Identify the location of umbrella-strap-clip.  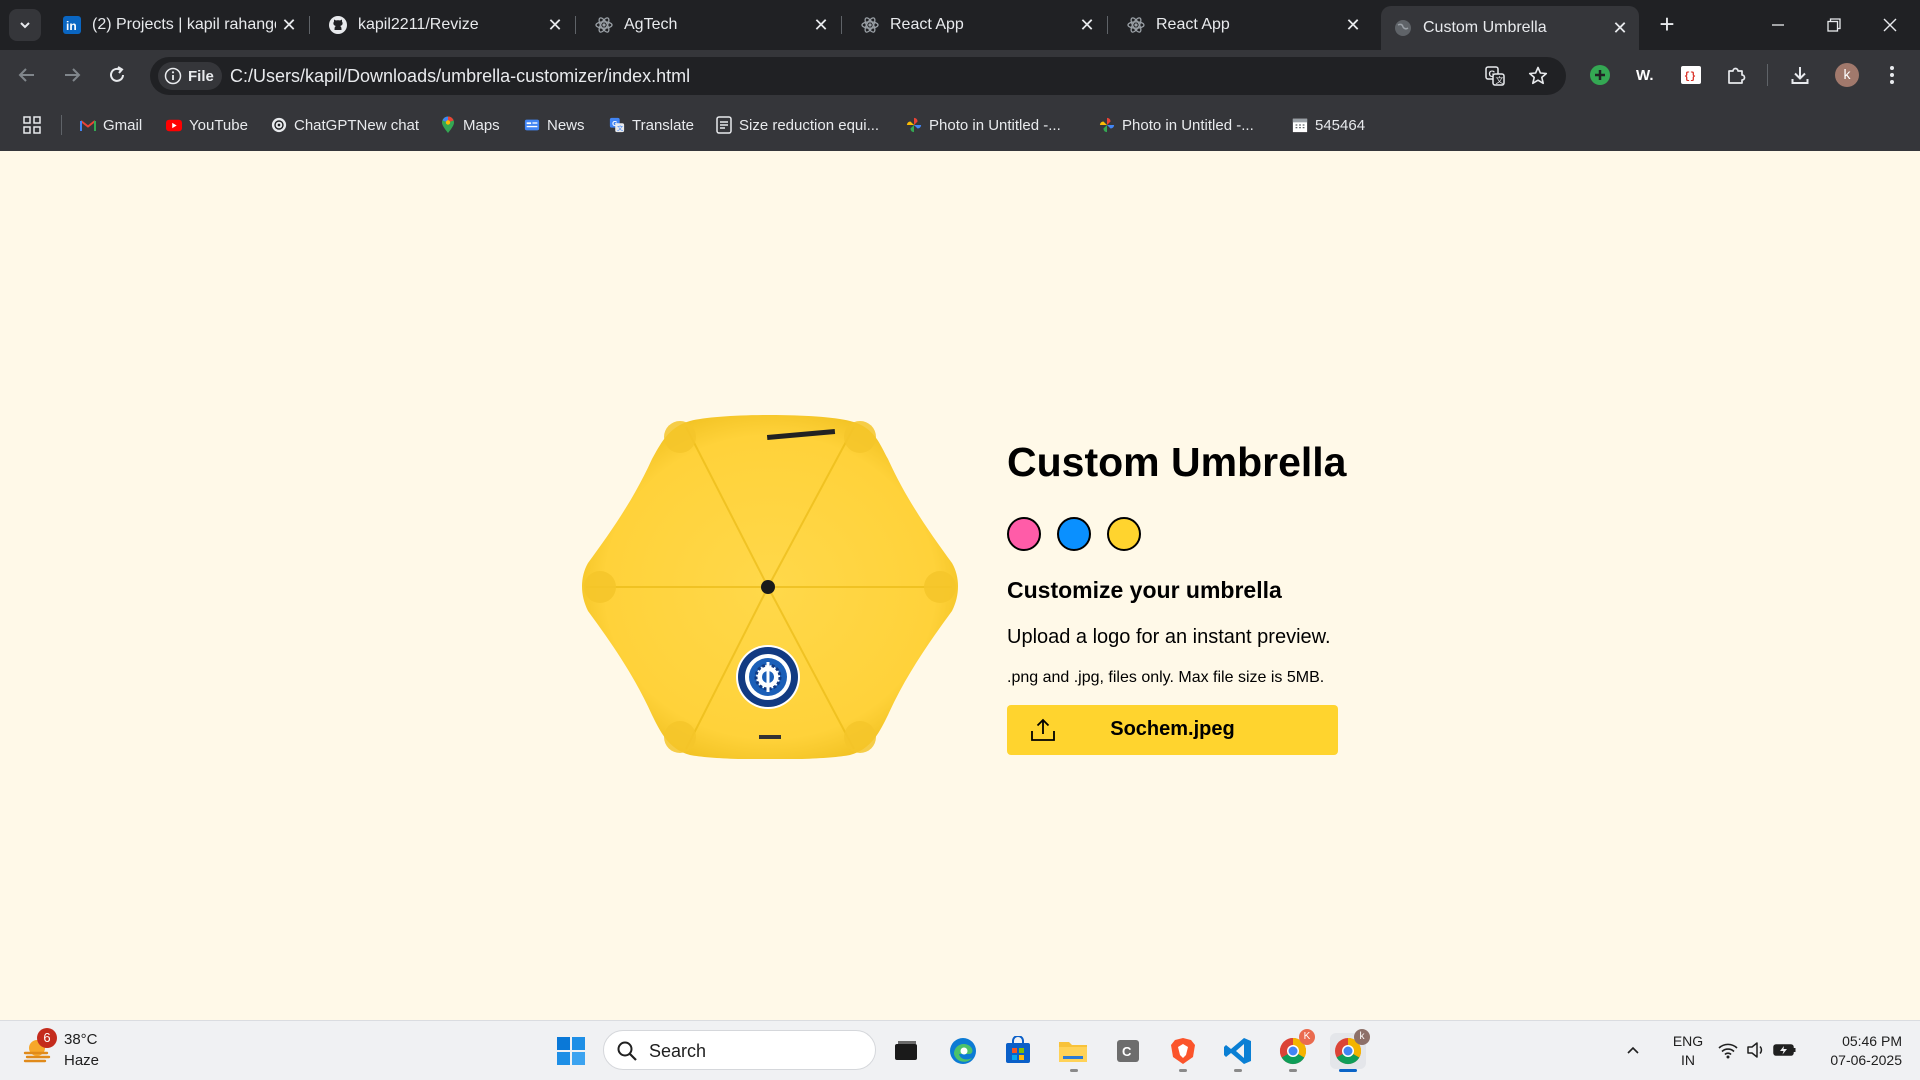
(770, 737).